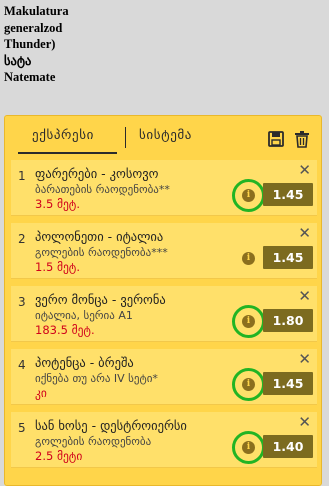 This screenshot has height=486, width=329. What do you see at coordinates (125, 137) in the screenshot?
I see `tab-divider` at bounding box center [125, 137].